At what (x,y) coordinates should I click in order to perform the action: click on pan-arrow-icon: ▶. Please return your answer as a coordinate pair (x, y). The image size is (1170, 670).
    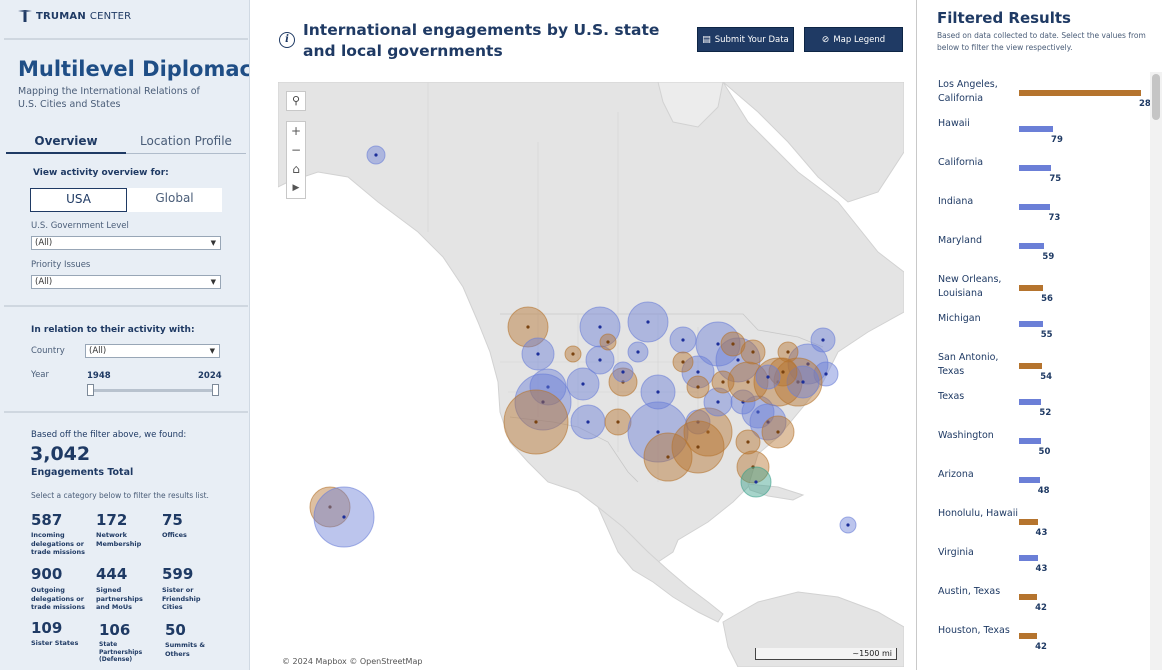
    Looking at the image, I should click on (296, 188).